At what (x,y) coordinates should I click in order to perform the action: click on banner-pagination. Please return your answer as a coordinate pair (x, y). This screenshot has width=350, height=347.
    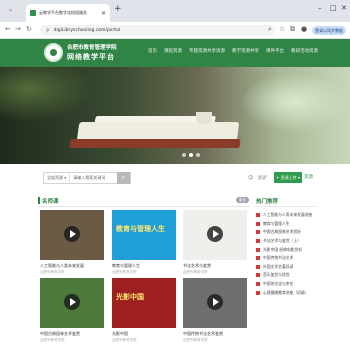
    Looking at the image, I should click on (191, 155).